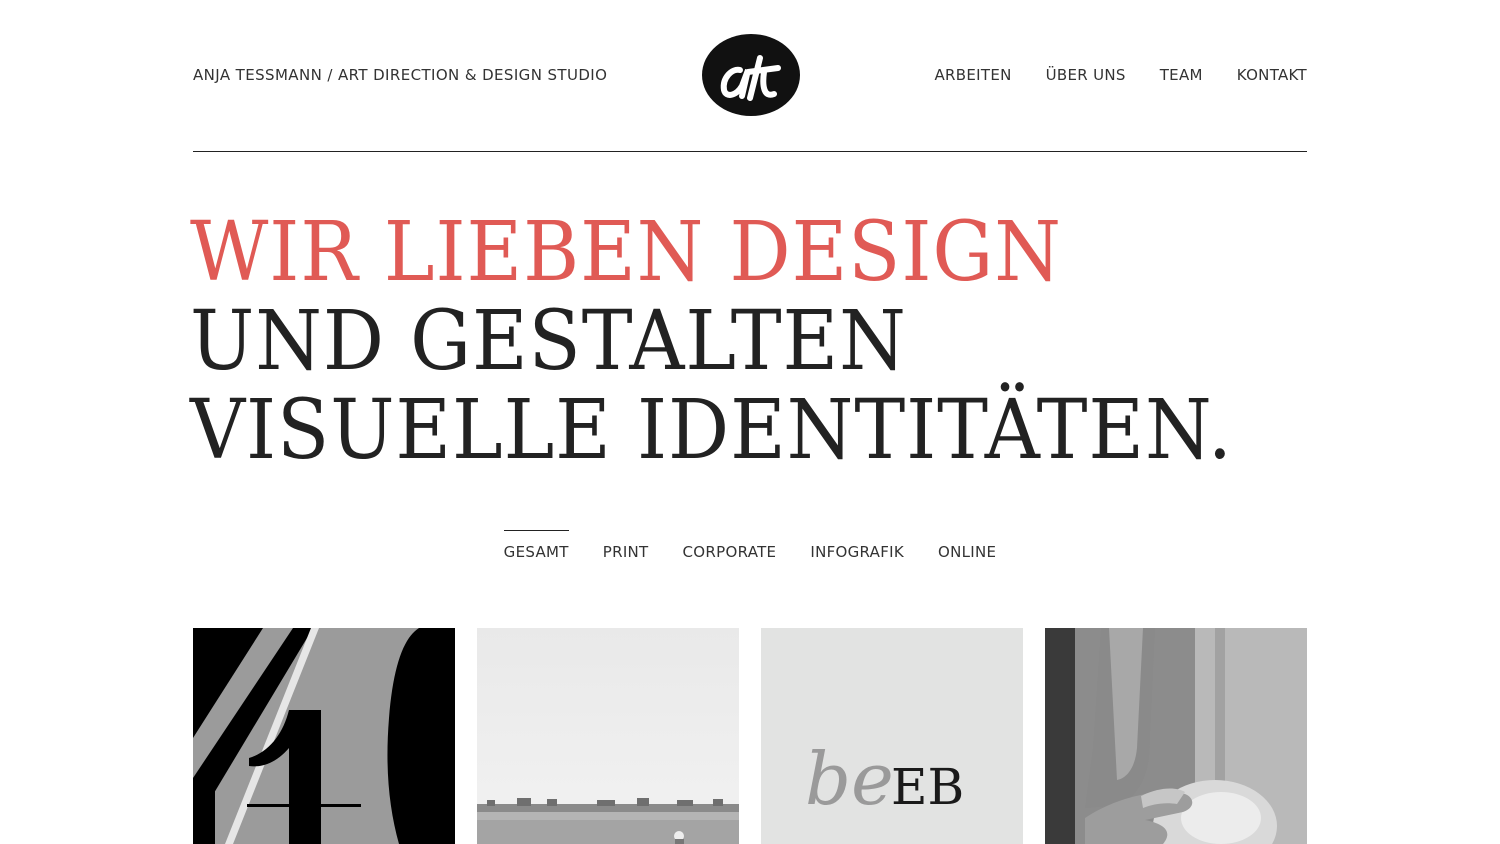 The height and width of the screenshot is (844, 1500). I want to click on hands-photo, so click(1176, 736).